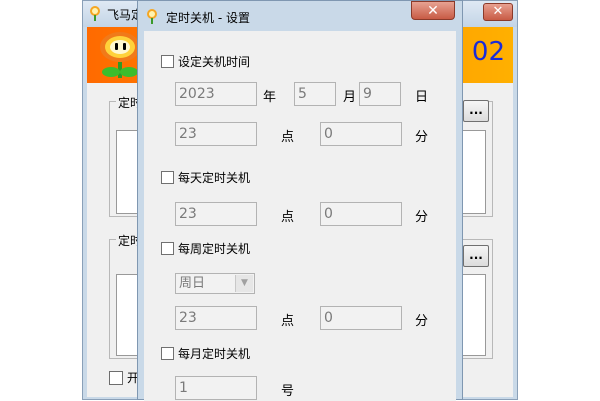 The height and width of the screenshot is (401, 600). I want to click on daily-label: 每天定时关机, so click(214, 178).